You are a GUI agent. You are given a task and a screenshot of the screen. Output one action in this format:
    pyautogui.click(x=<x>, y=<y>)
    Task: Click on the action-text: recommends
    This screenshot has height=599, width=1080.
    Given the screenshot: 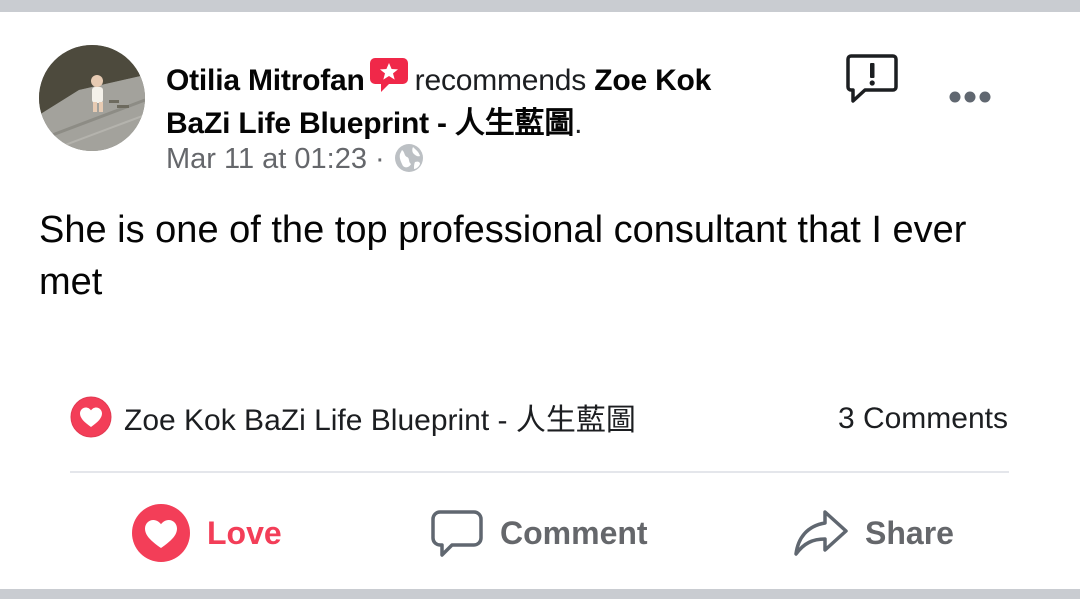 What is the action you would take?
    pyautogui.click(x=500, y=80)
    